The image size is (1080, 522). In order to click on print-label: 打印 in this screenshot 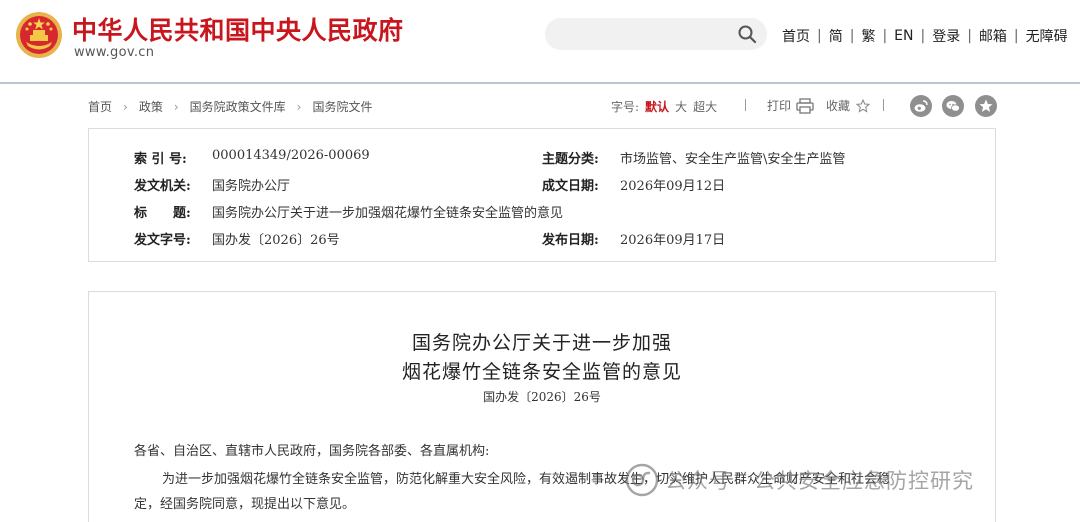, I will do `click(779, 106)`.